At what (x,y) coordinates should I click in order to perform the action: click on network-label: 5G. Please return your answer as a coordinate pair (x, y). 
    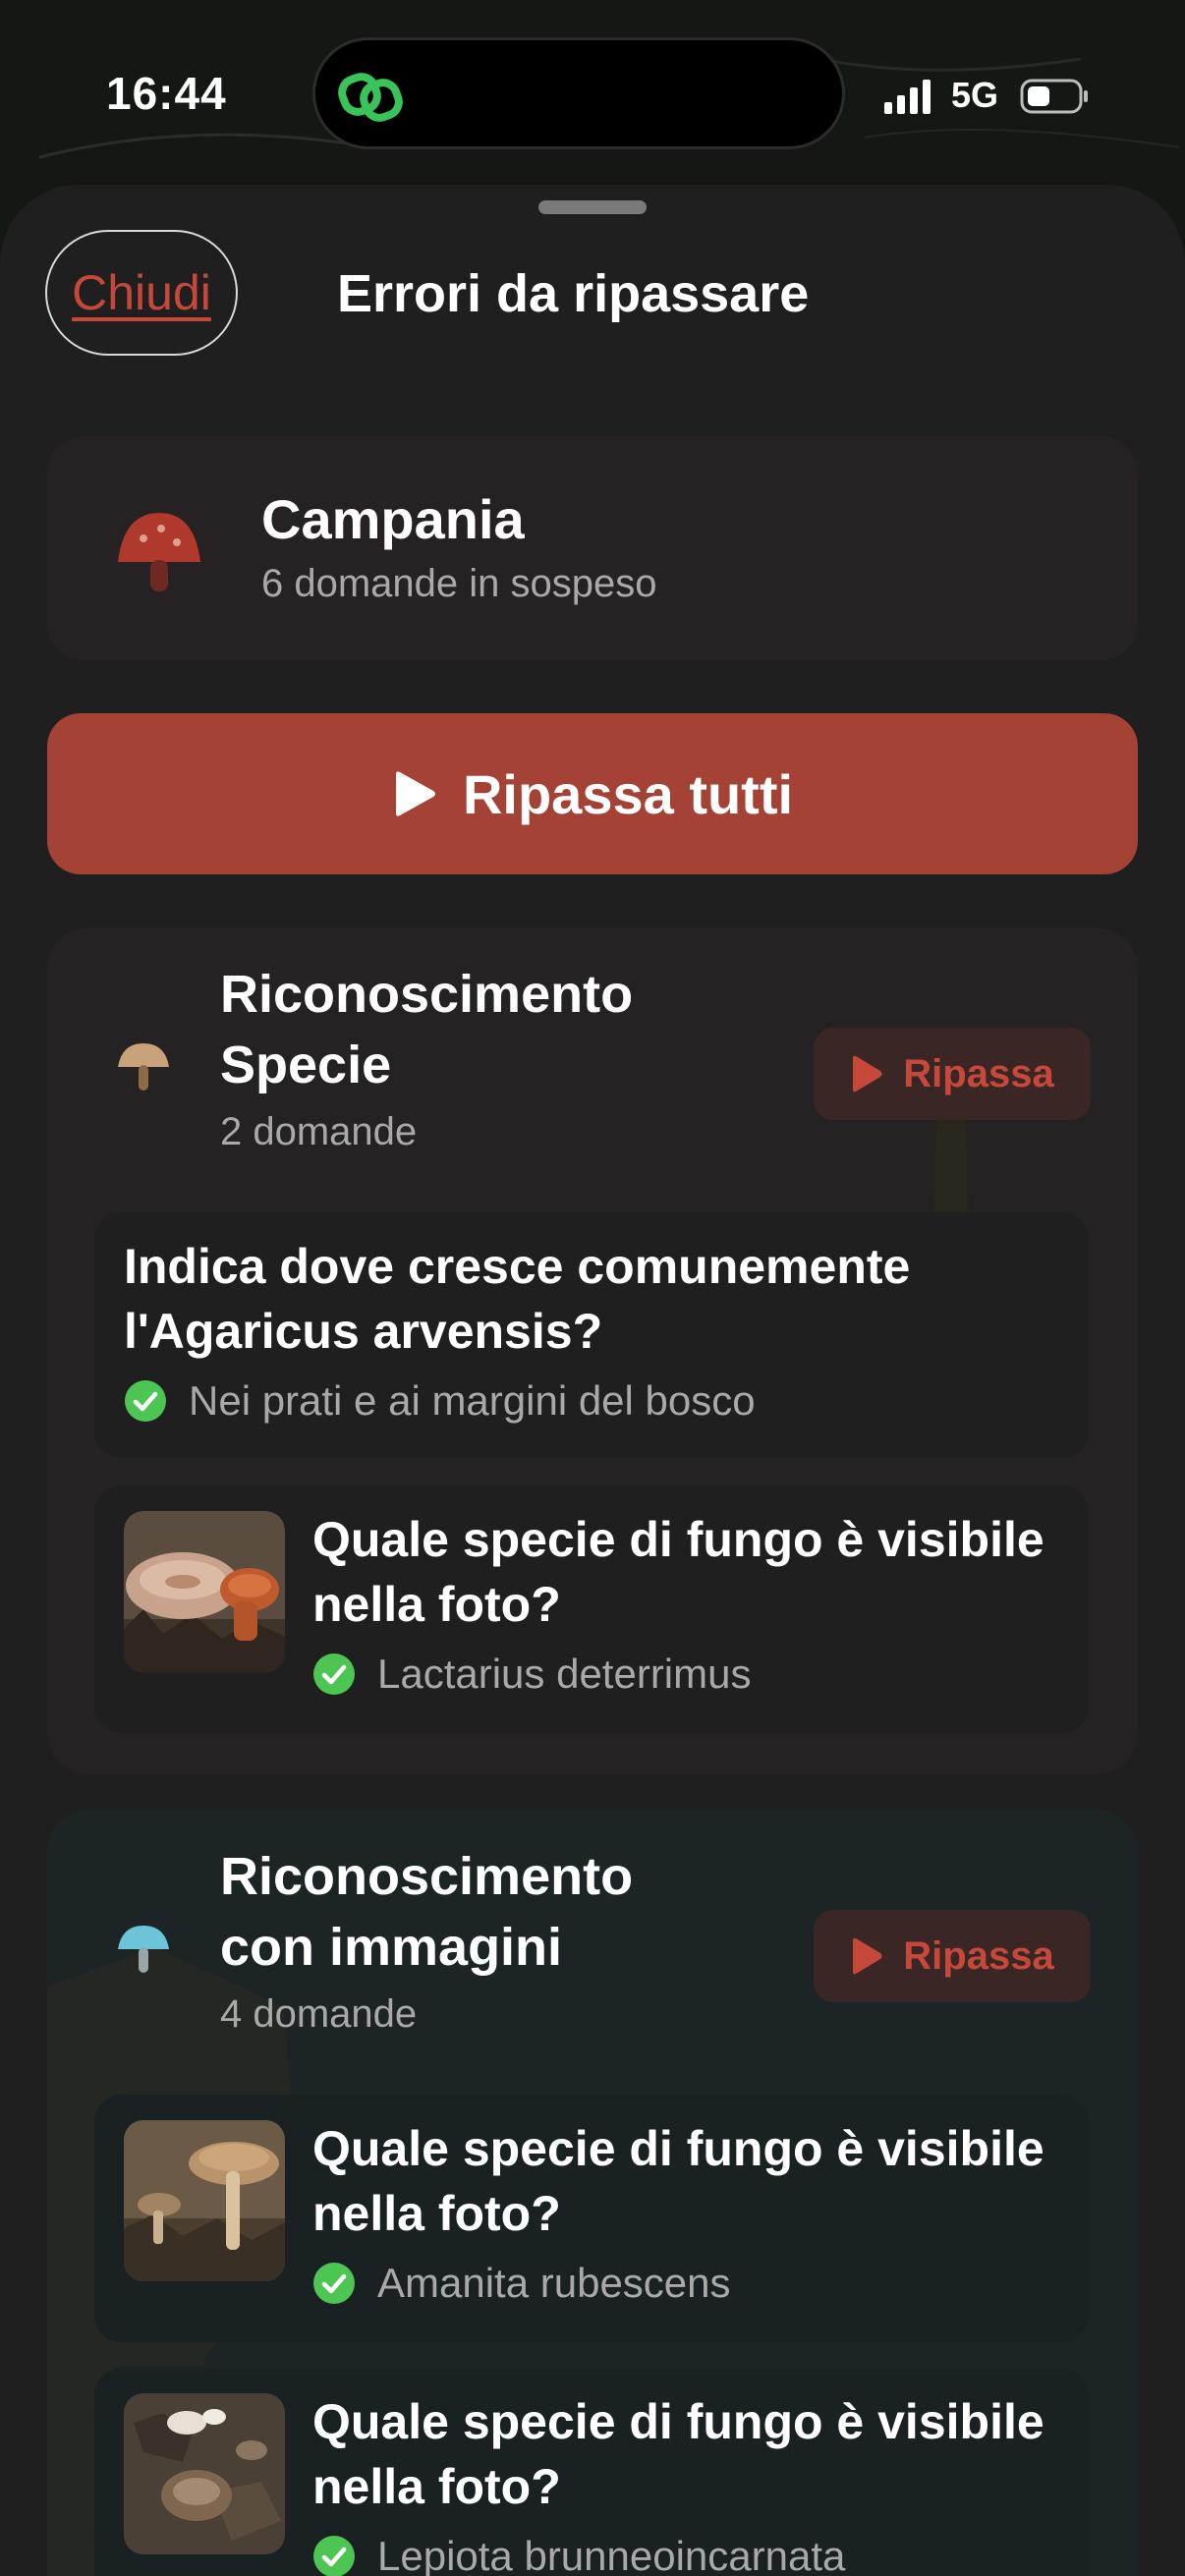
    Looking at the image, I should click on (975, 95).